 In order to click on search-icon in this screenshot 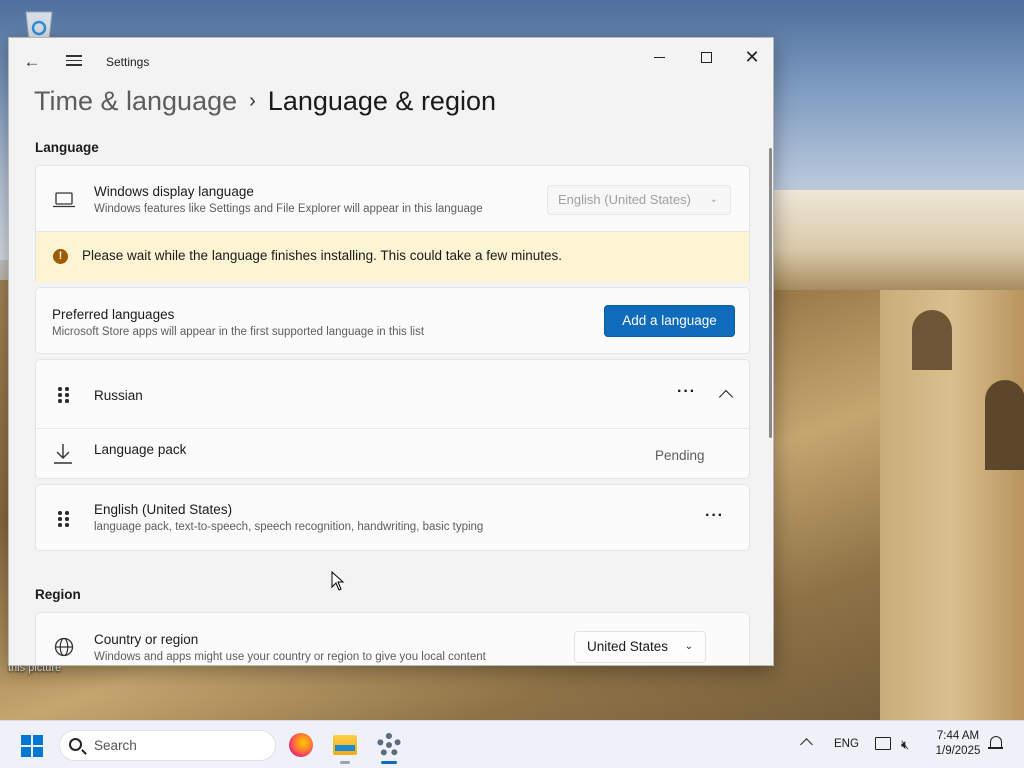, I will do `click(75, 744)`.